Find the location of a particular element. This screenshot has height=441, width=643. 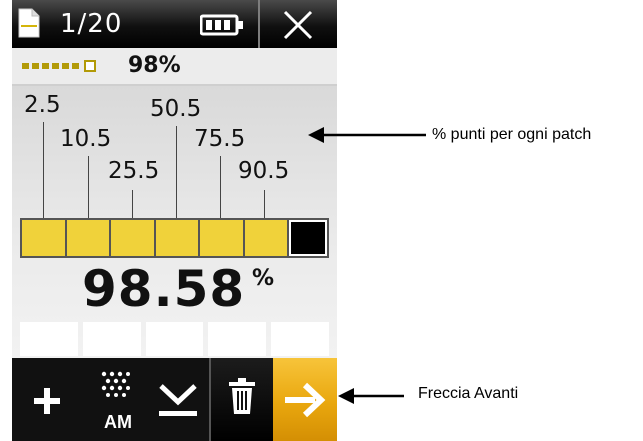

callout-patch-text: % punti per ogni patch is located at coordinates (512, 134).